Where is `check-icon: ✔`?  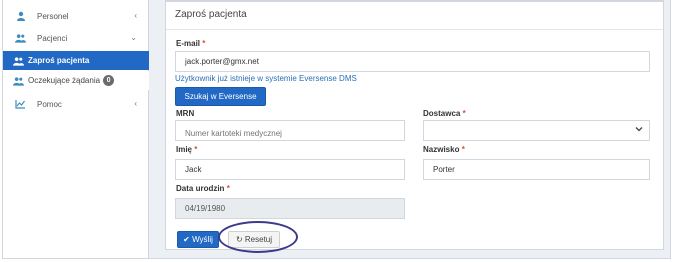
check-icon: ✔ is located at coordinates (186, 239).